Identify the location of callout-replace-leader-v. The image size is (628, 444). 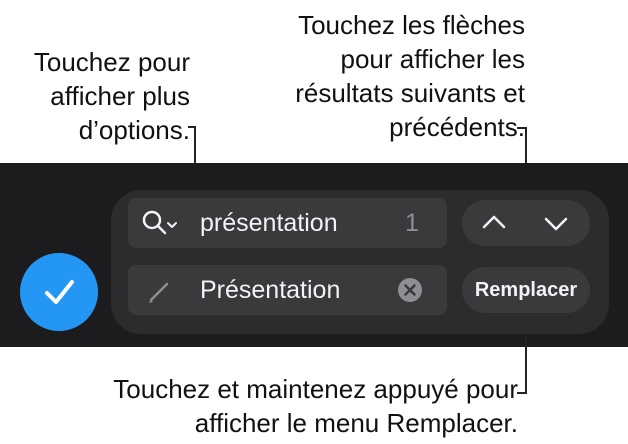
(526, 364).